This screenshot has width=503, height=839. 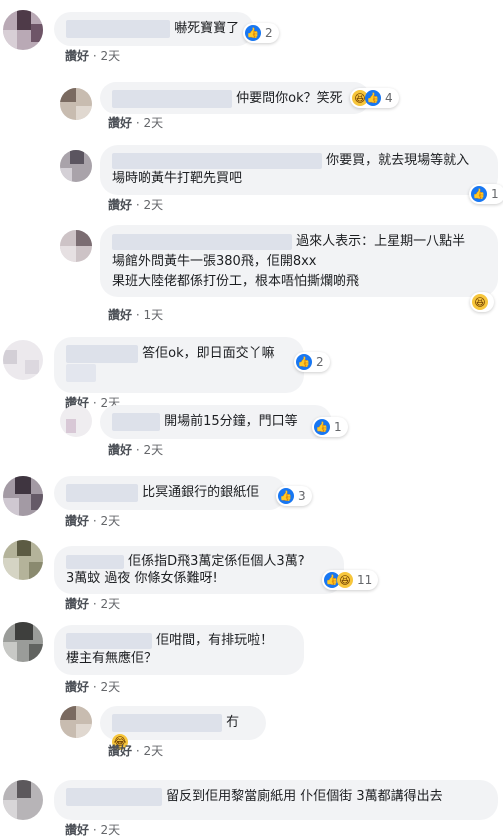 I want to click on comment-bubble: 佢係指D飛3萬定係佢個人3萬? 3萬蚊 過夜 你條女係難呀!, so click(x=199, y=570).